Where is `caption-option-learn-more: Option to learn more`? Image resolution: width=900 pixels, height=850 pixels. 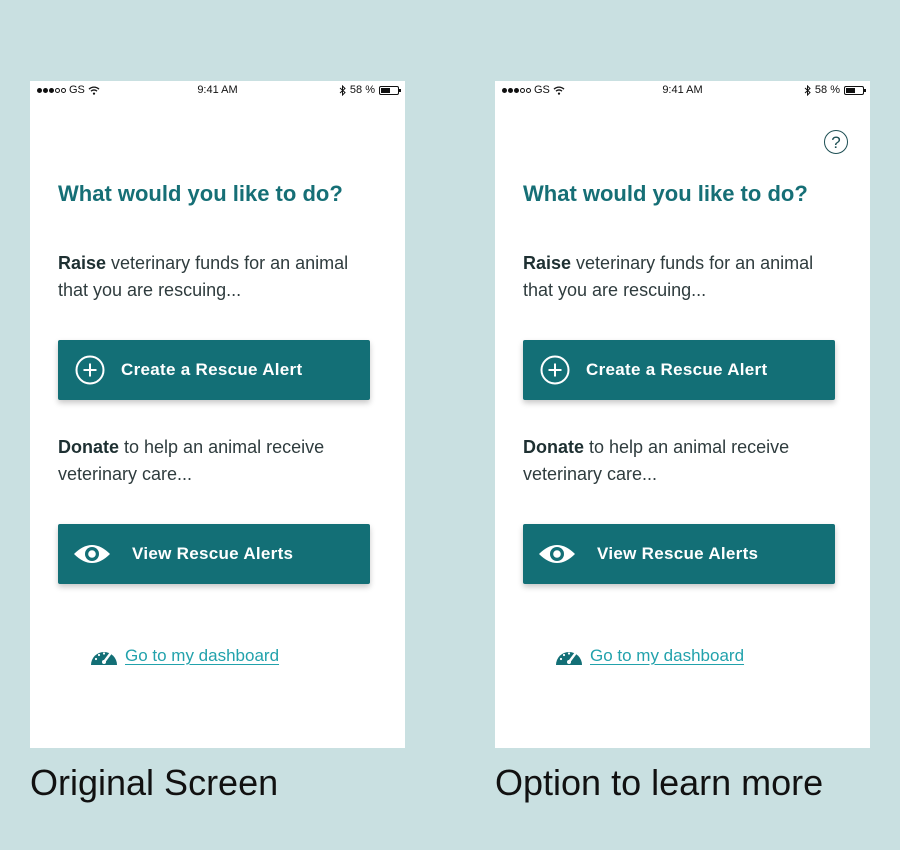
caption-option-learn-more: Option to learn more is located at coordinates (659, 782).